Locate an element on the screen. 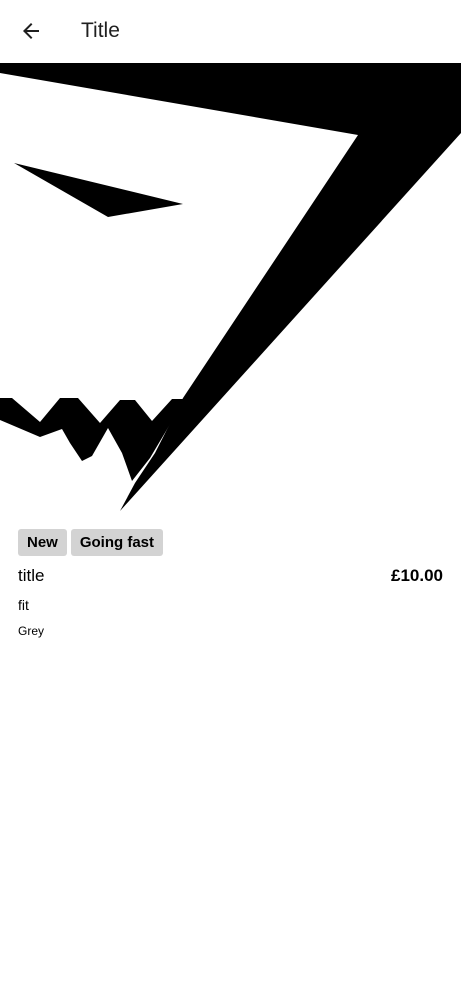 The width and height of the screenshot is (461, 1000). app-bar: Title is located at coordinates (230, 31).